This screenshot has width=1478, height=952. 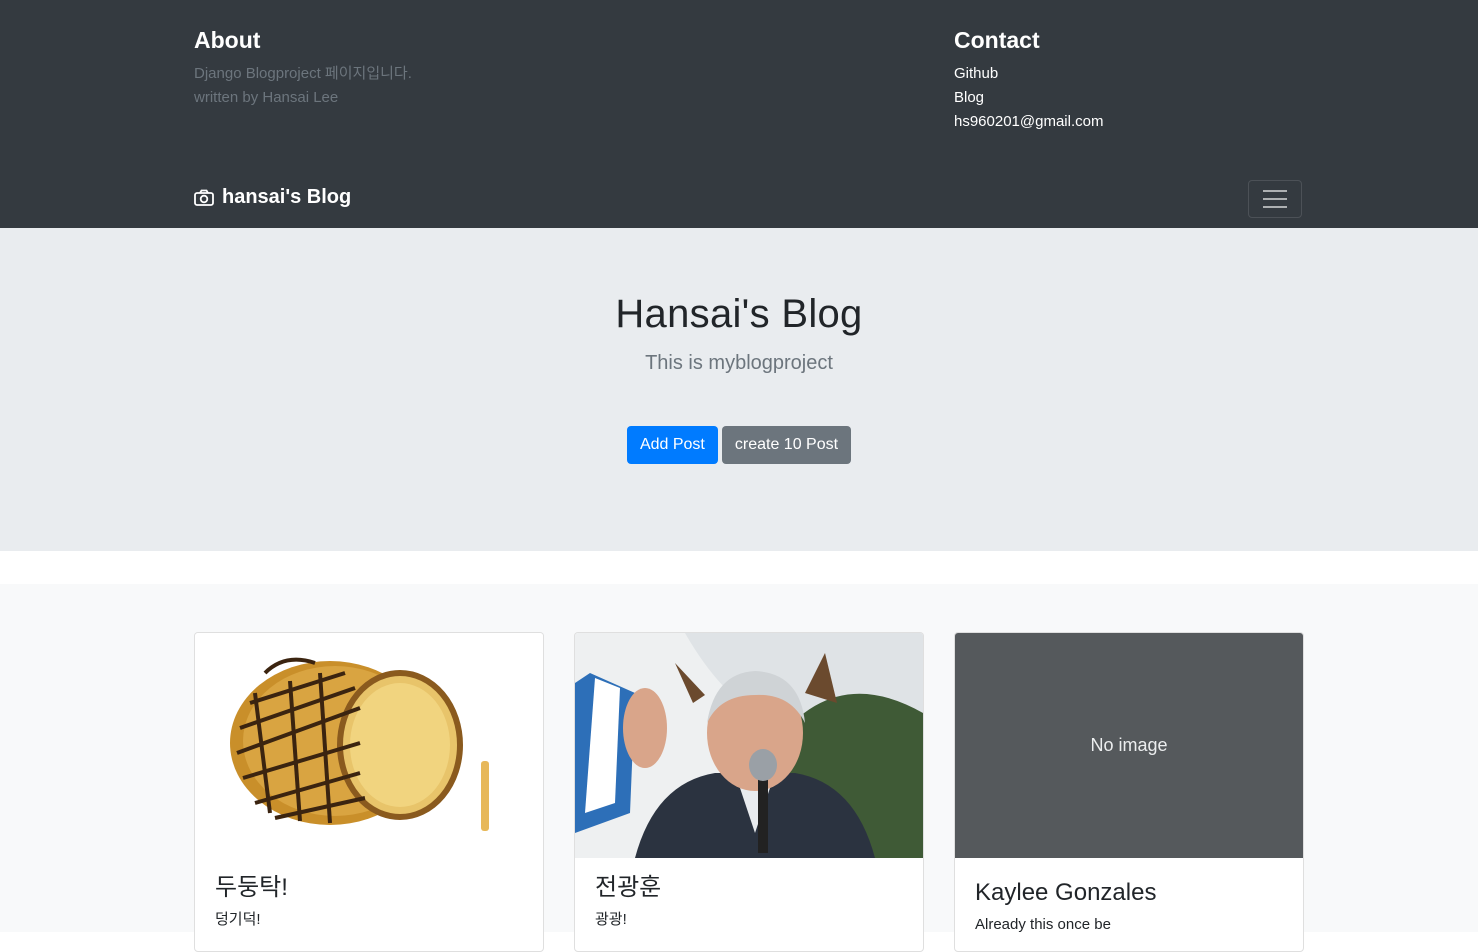 I want to click on add-post-button: Add Post, so click(x=672, y=445).